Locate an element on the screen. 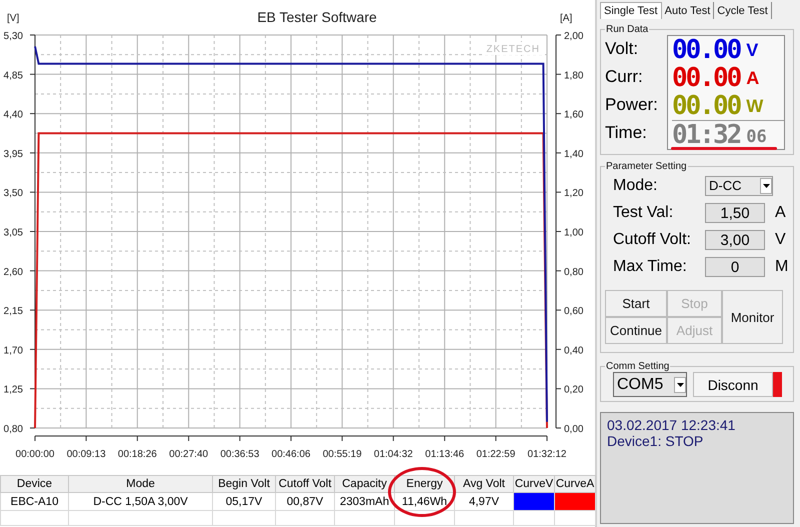 The height and width of the screenshot is (527, 800). x-tick-label: 00:46:06 is located at coordinates (291, 454).